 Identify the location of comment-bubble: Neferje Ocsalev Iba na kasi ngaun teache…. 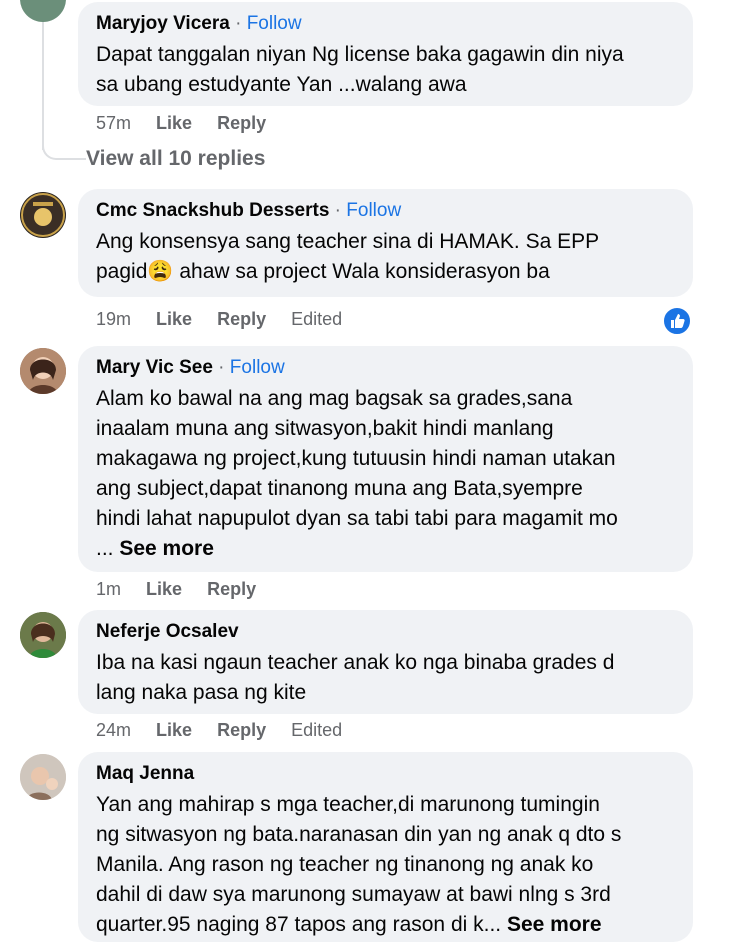
(385, 662).